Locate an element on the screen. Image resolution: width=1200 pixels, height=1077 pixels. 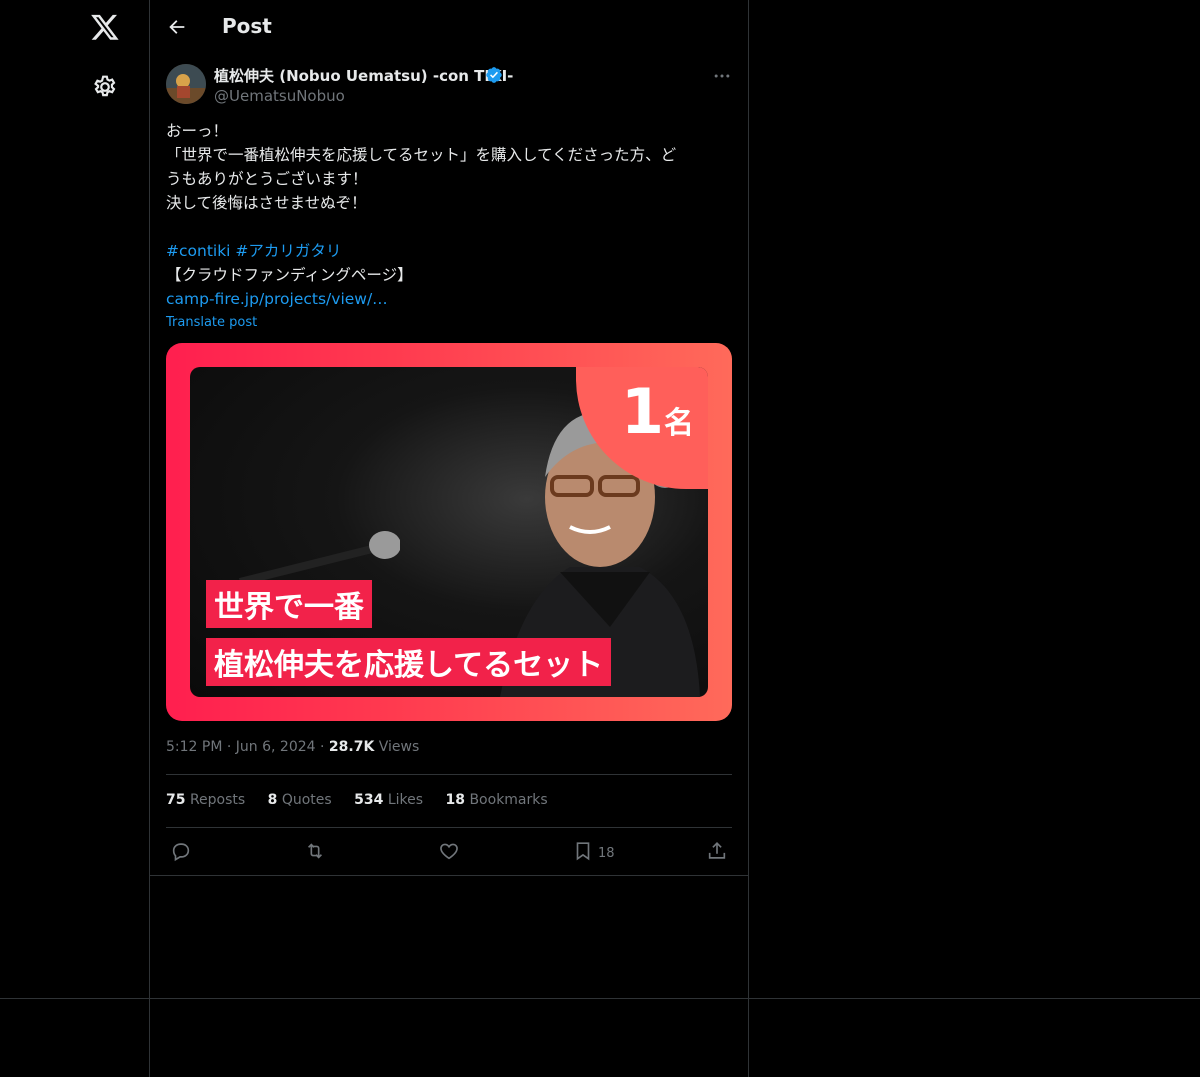
post-meta: 5:12 PM · Jun 6, 2024 · 28.7K Views is located at coordinates (292, 747).